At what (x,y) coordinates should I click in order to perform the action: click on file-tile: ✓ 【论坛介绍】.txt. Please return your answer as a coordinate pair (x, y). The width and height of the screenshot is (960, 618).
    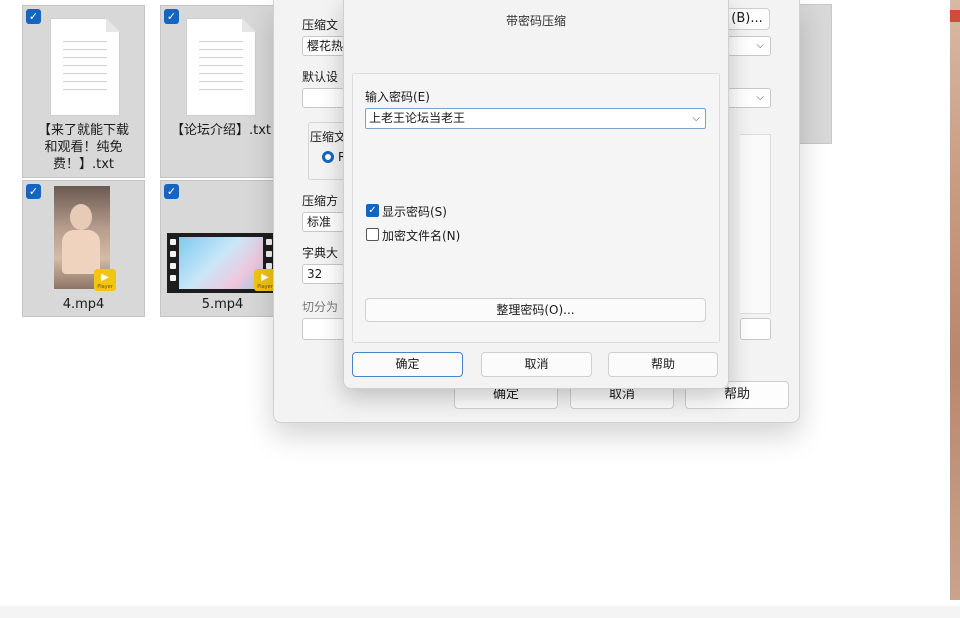
    Looking at the image, I should click on (222, 91).